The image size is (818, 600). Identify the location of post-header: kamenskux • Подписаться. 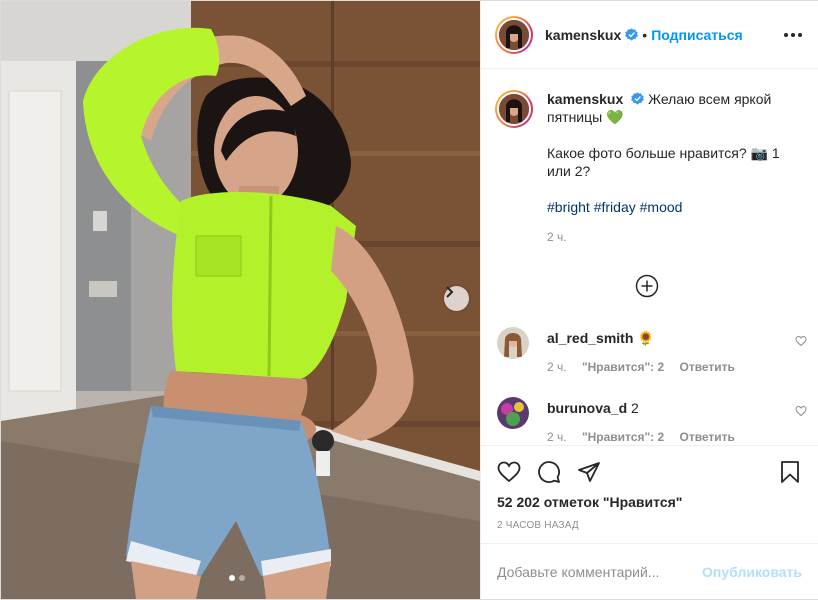
(649, 35).